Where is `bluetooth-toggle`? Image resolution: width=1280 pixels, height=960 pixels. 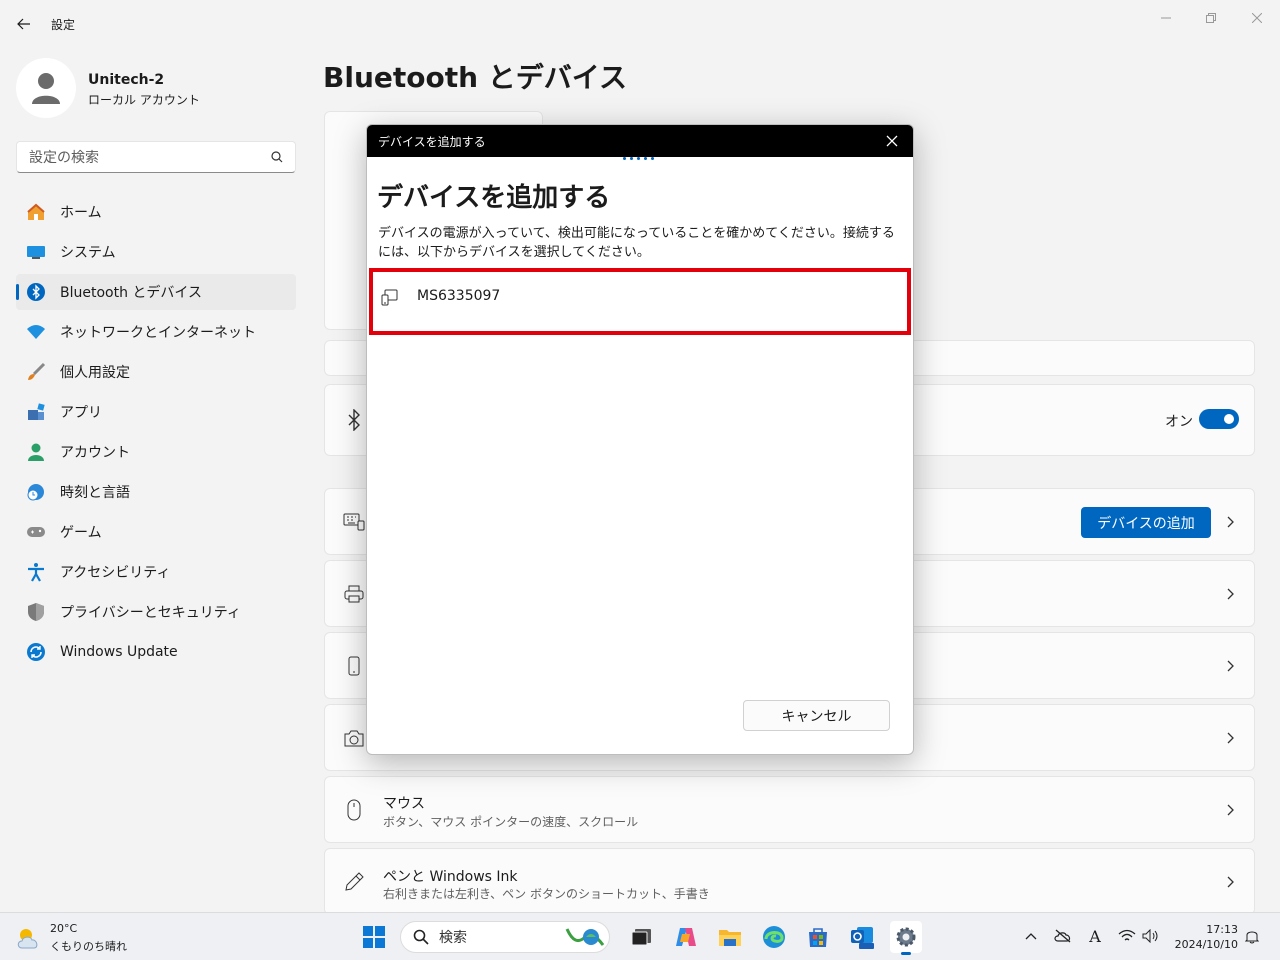
bluetooth-toggle is located at coordinates (1219, 419).